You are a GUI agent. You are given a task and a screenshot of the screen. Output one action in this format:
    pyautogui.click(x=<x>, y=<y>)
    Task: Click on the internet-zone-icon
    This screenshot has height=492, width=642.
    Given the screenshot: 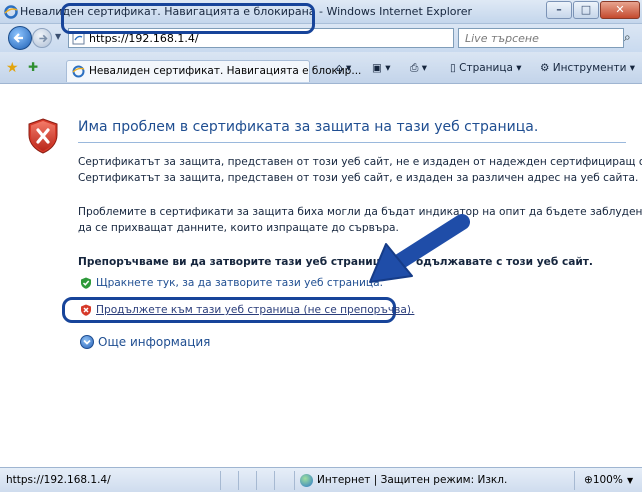 What is the action you would take?
    pyautogui.click(x=306, y=480)
    